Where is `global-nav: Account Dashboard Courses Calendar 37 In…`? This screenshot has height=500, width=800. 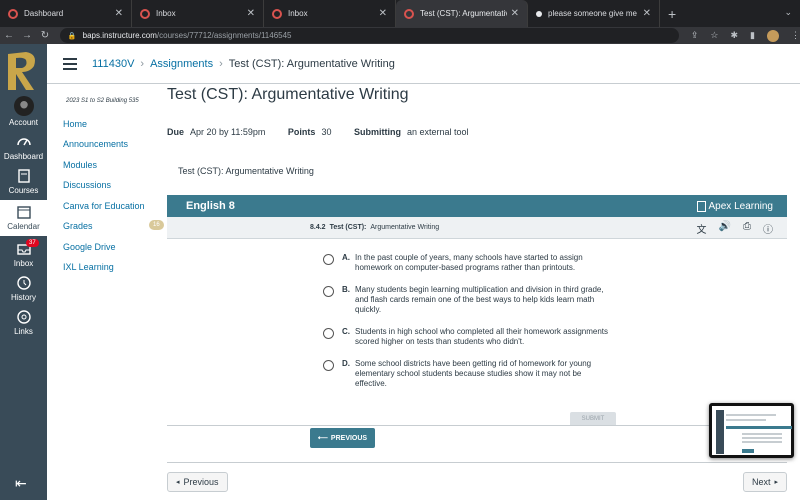
global-nav: Account Dashboard Courses Calendar 37 In… is located at coordinates (23, 272).